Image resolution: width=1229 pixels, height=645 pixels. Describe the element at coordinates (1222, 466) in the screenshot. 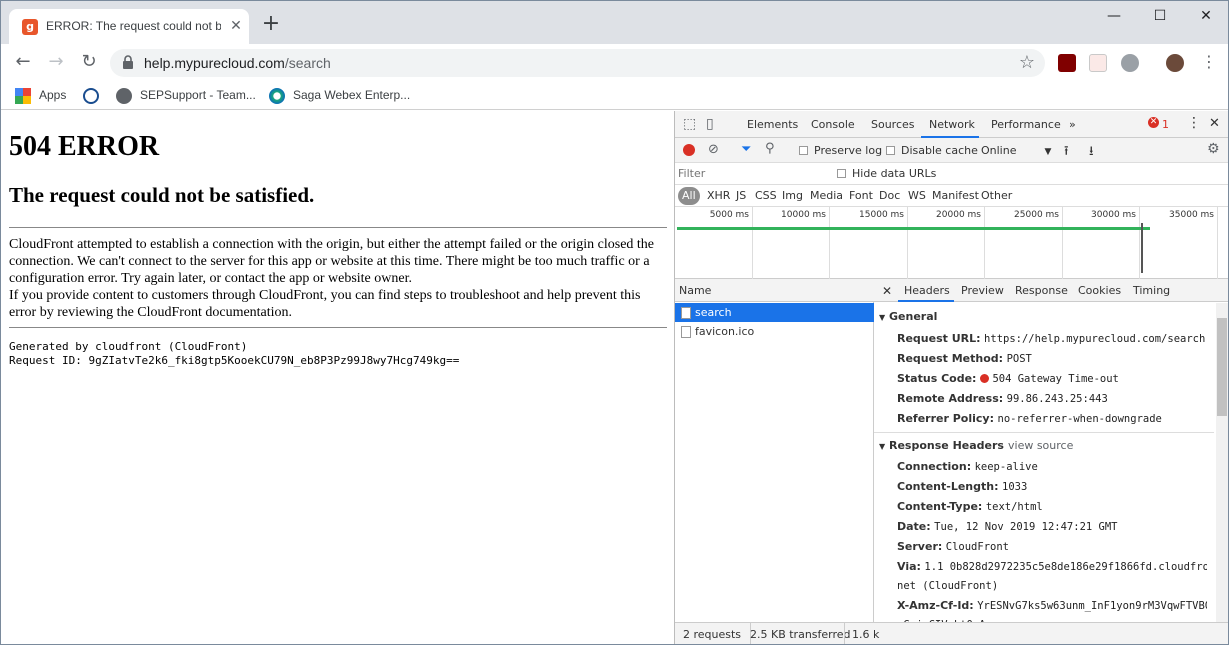

I see `detail-scrollbar` at that location.